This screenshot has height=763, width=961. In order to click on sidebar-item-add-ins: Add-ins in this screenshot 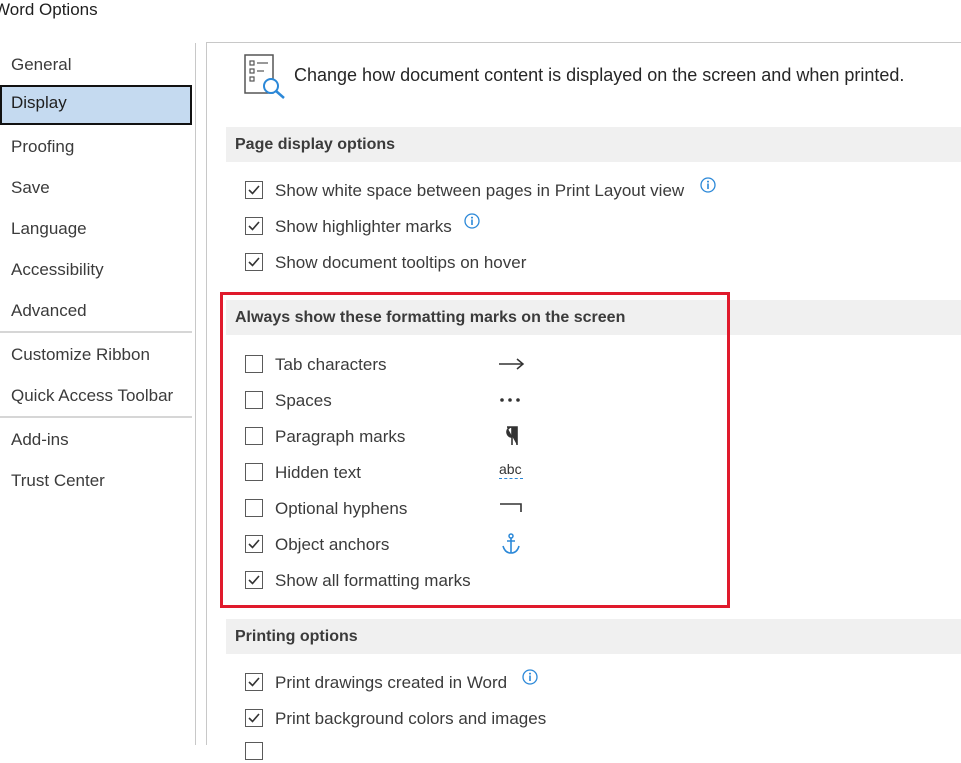, I will do `click(96, 440)`.